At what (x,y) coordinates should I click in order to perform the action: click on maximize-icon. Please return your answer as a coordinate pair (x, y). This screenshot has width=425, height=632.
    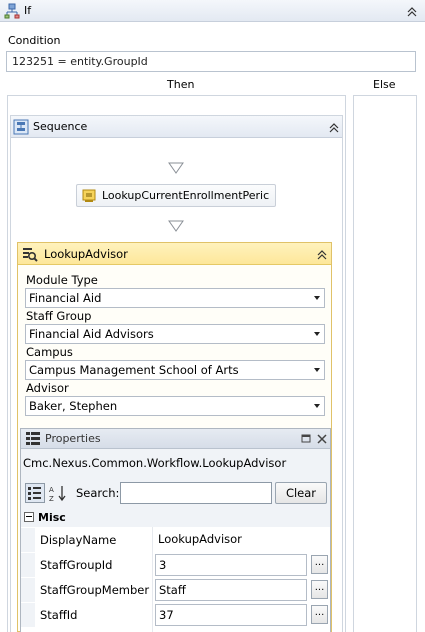
    Looking at the image, I should click on (306, 439).